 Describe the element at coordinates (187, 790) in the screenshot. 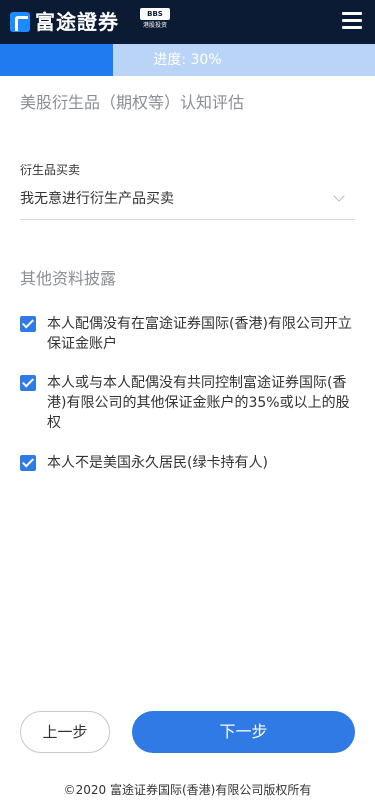

I see `copyright-footer: ©2020 富途证券国际(香港)有限公司版权所有` at that location.